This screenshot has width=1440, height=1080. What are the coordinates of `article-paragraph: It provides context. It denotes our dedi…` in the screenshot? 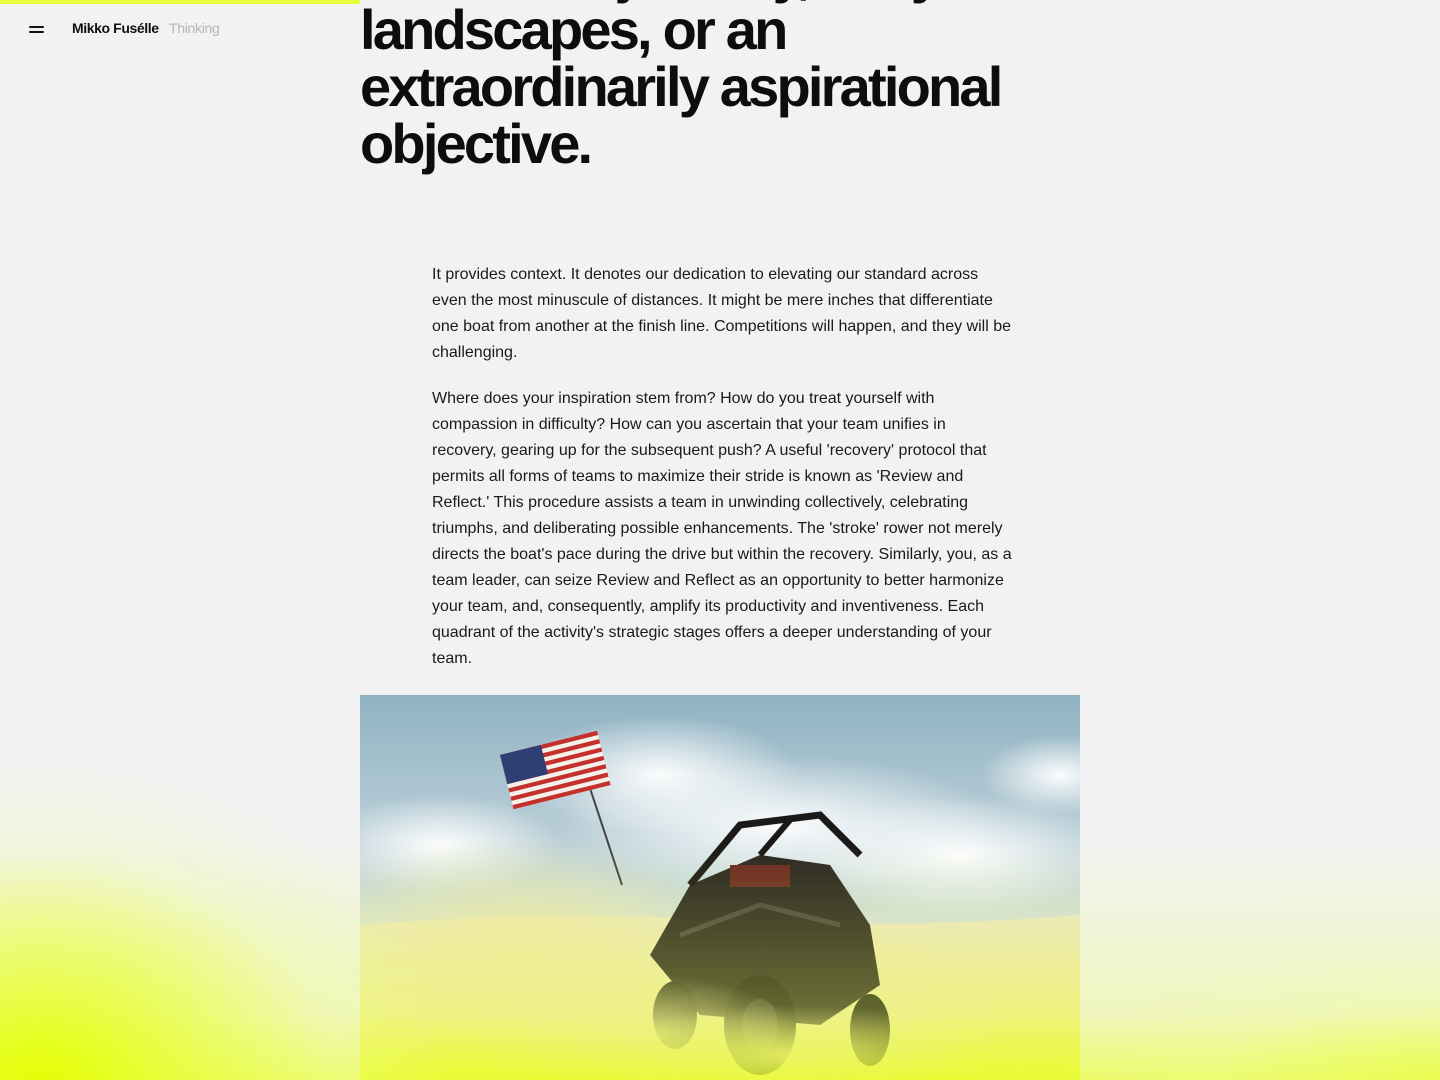 It's located at (722, 313).